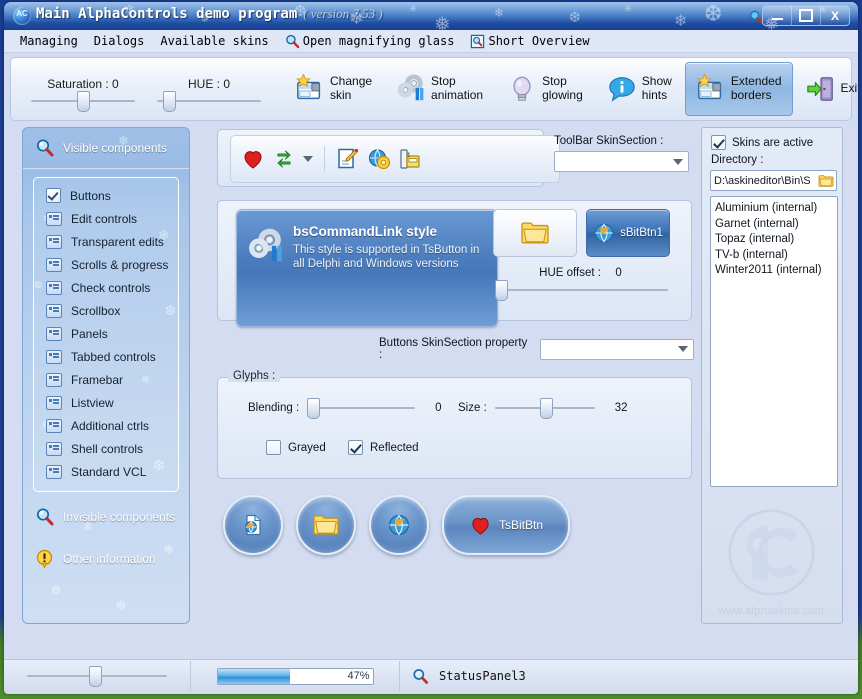 This screenshot has height=699, width=862. What do you see at coordinates (106, 471) in the screenshot?
I see `sidebar-item-standard-vcl: Standard VCL` at bounding box center [106, 471].